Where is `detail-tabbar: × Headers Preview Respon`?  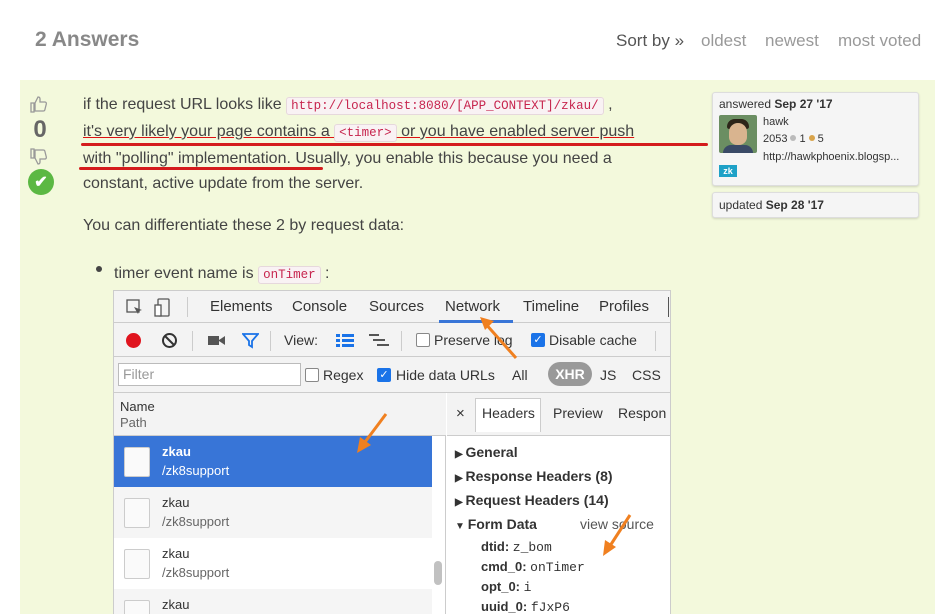
detail-tabbar: × Headers Preview Respon is located at coordinates (558, 414).